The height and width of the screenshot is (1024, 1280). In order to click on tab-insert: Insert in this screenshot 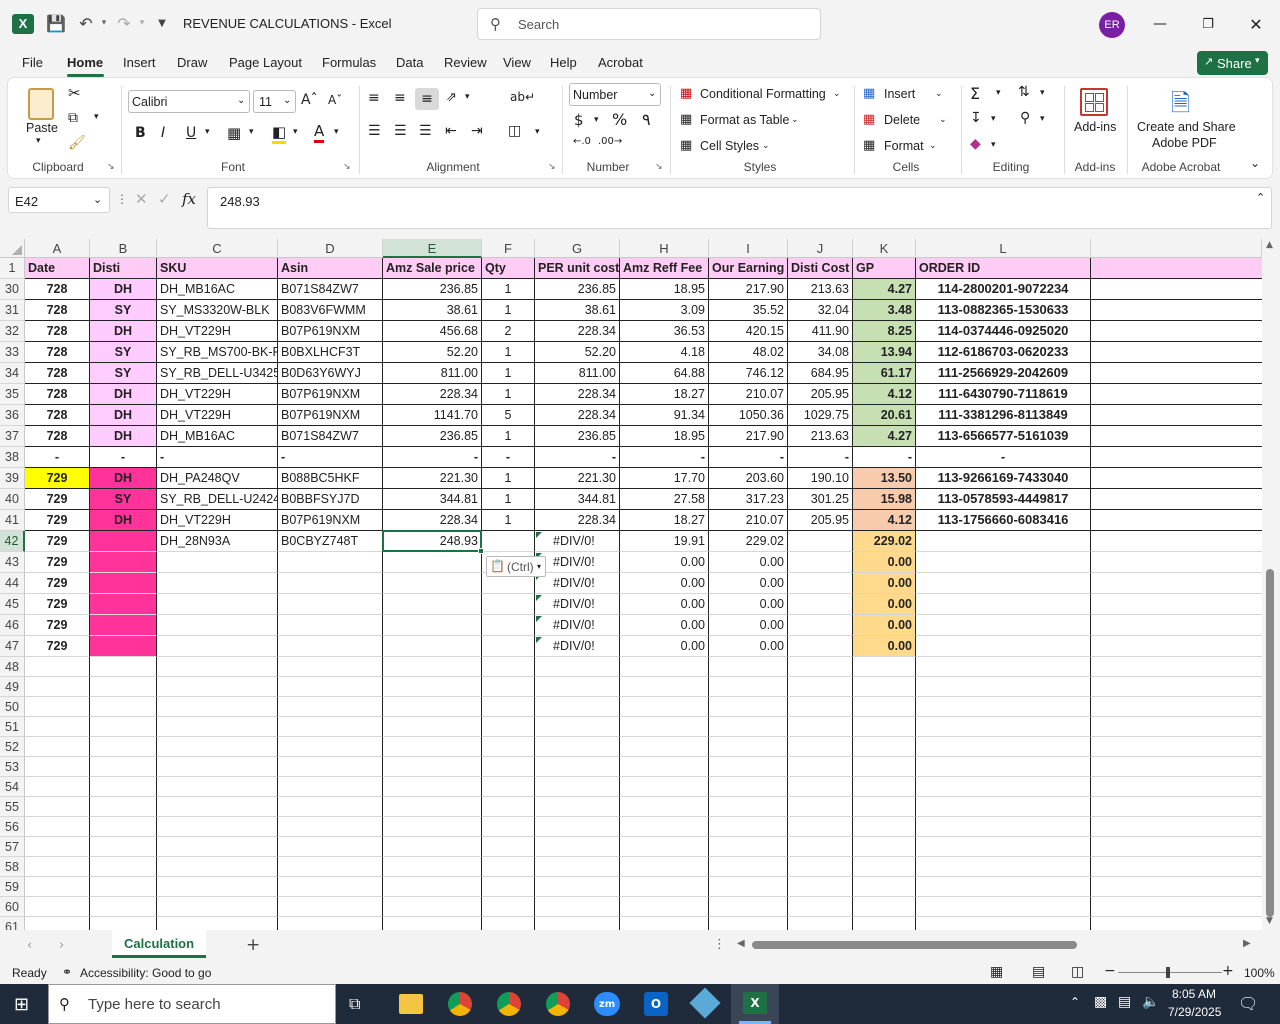, I will do `click(139, 62)`.